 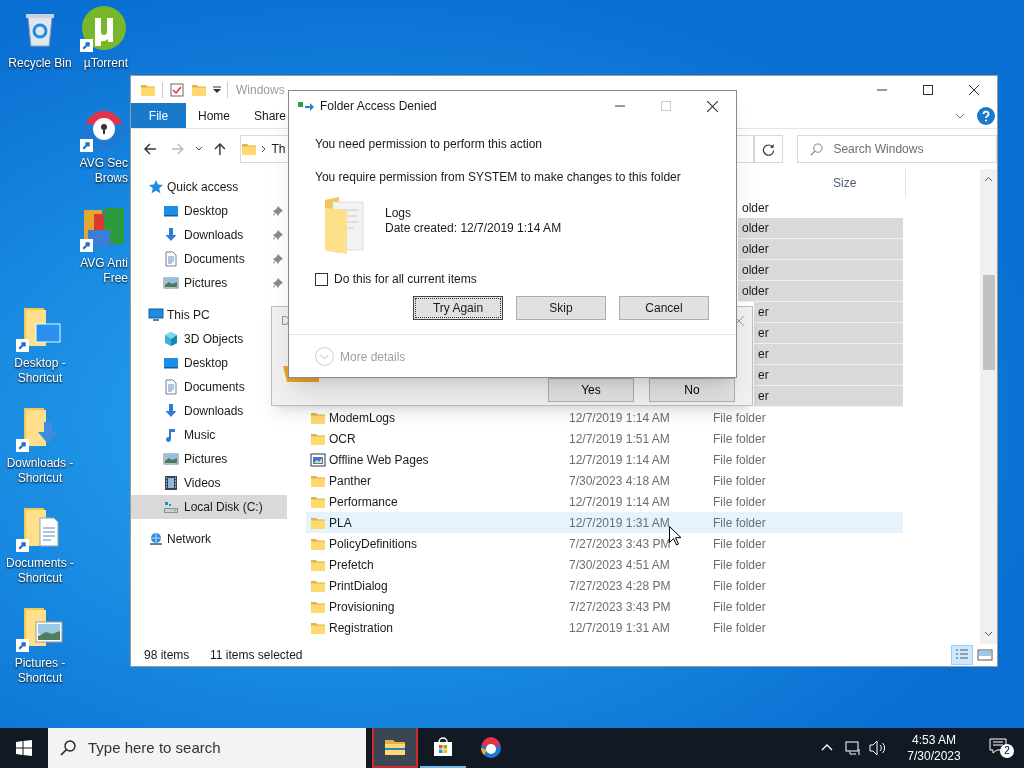 I want to click on clock: 4:53 AM 7/30/2023, so click(x=934, y=748).